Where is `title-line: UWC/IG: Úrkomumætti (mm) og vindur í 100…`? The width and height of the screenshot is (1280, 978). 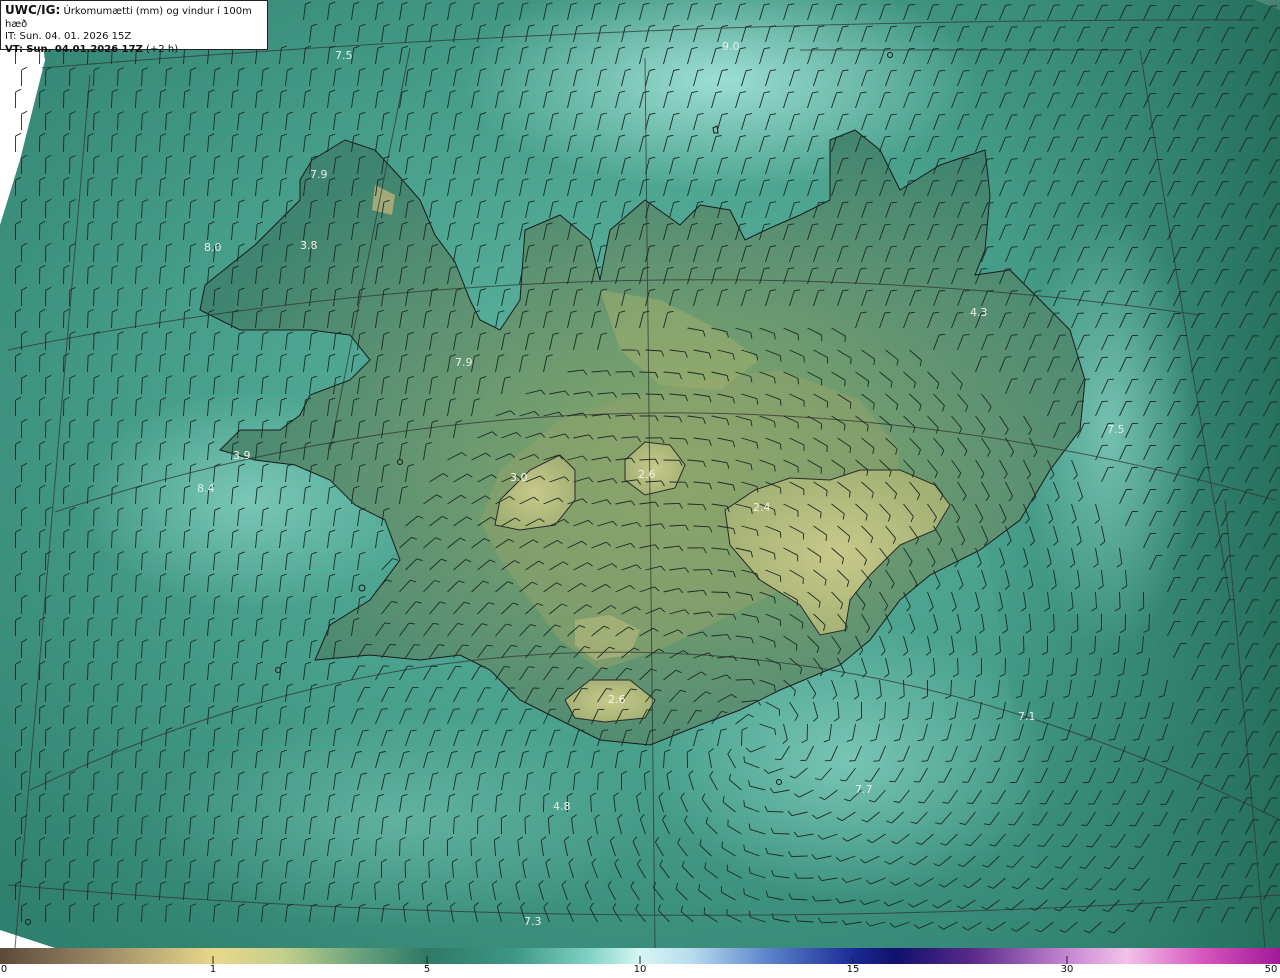
title-line: UWC/IG: Úrkomumætti (mm) og vindur í 100… is located at coordinates (134, 17).